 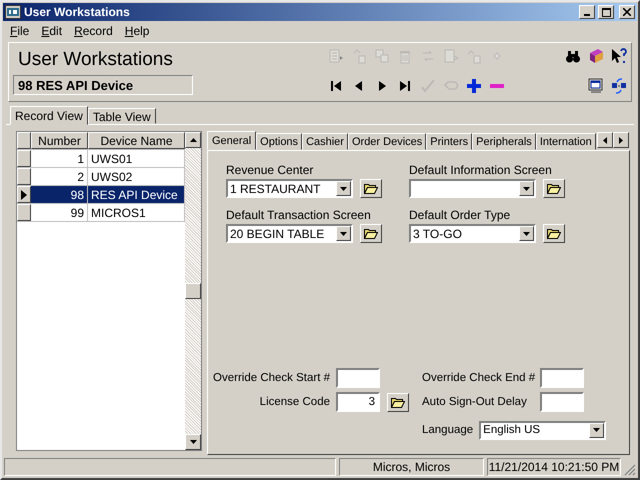 I want to click on pages-icon, so click(x=382, y=56).